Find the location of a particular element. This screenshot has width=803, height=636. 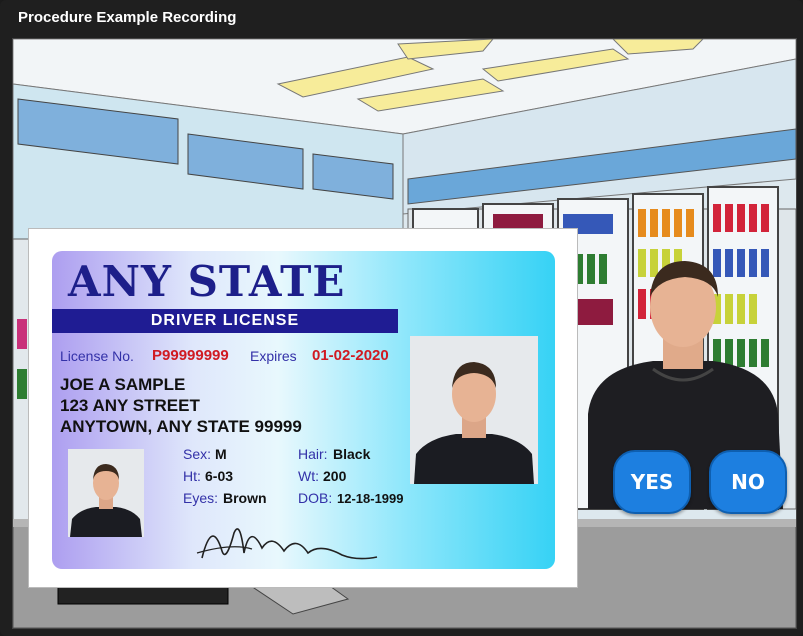

license-state: ANY STATE is located at coordinates (207, 281).